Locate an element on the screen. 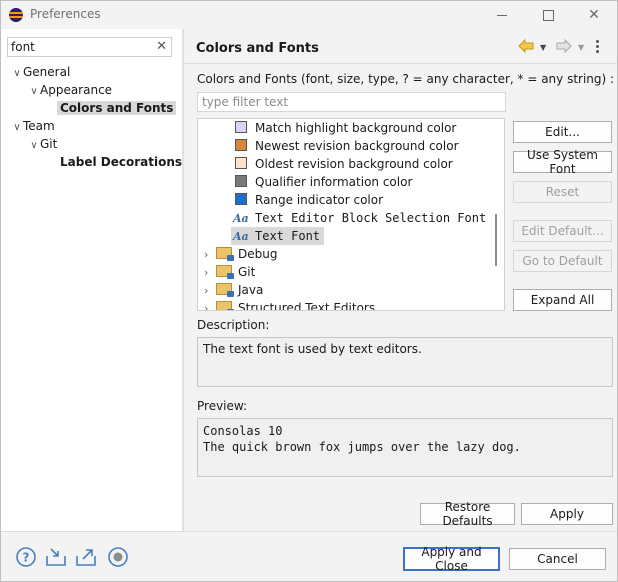  tree-item-color: Oldest revision background color is located at coordinates (344, 164).